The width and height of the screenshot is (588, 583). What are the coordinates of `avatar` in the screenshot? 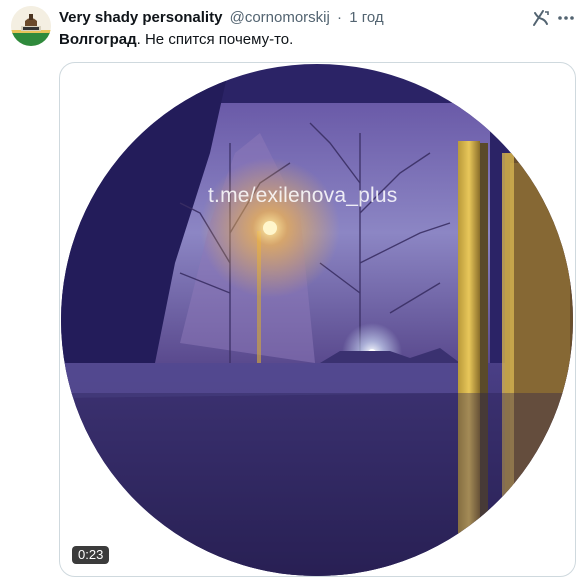 It's located at (31, 26).